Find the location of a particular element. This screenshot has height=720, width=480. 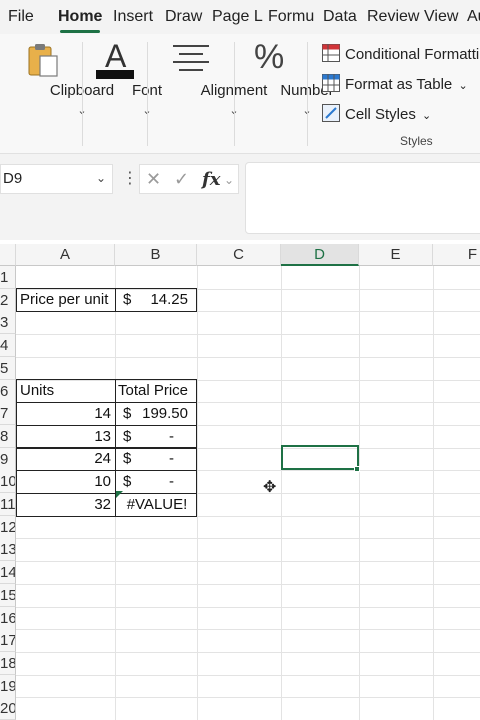

cell-b11: #VALUE! is located at coordinates (156, 505).